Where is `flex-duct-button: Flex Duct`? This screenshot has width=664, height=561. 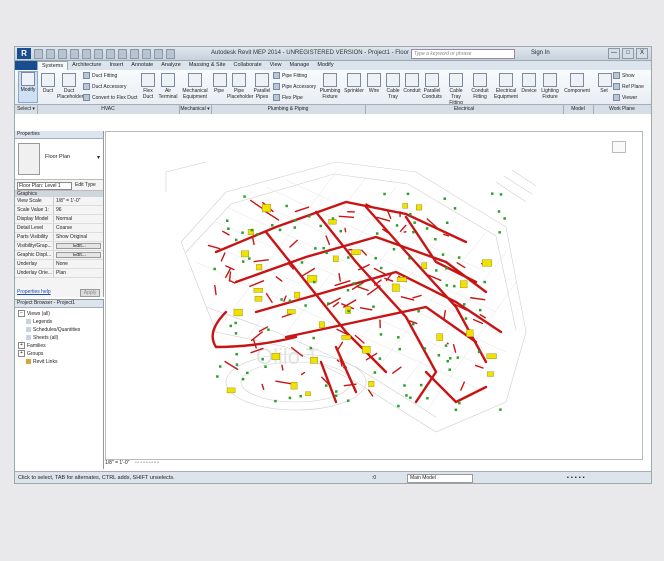 flex-duct-button: Flex Duct is located at coordinates (148, 86).